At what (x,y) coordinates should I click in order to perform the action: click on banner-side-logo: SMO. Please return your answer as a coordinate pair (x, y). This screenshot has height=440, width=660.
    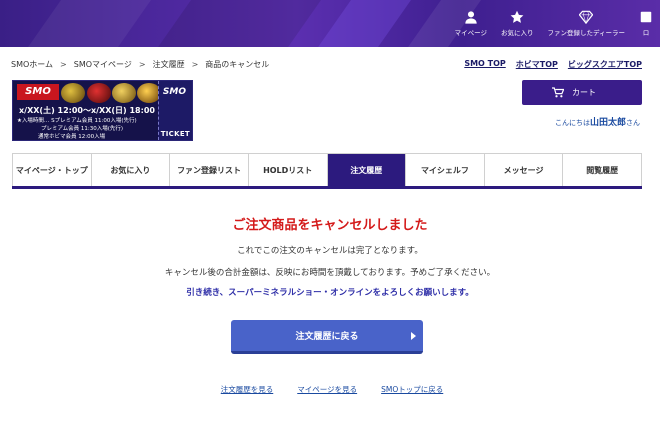
    Looking at the image, I should click on (174, 92).